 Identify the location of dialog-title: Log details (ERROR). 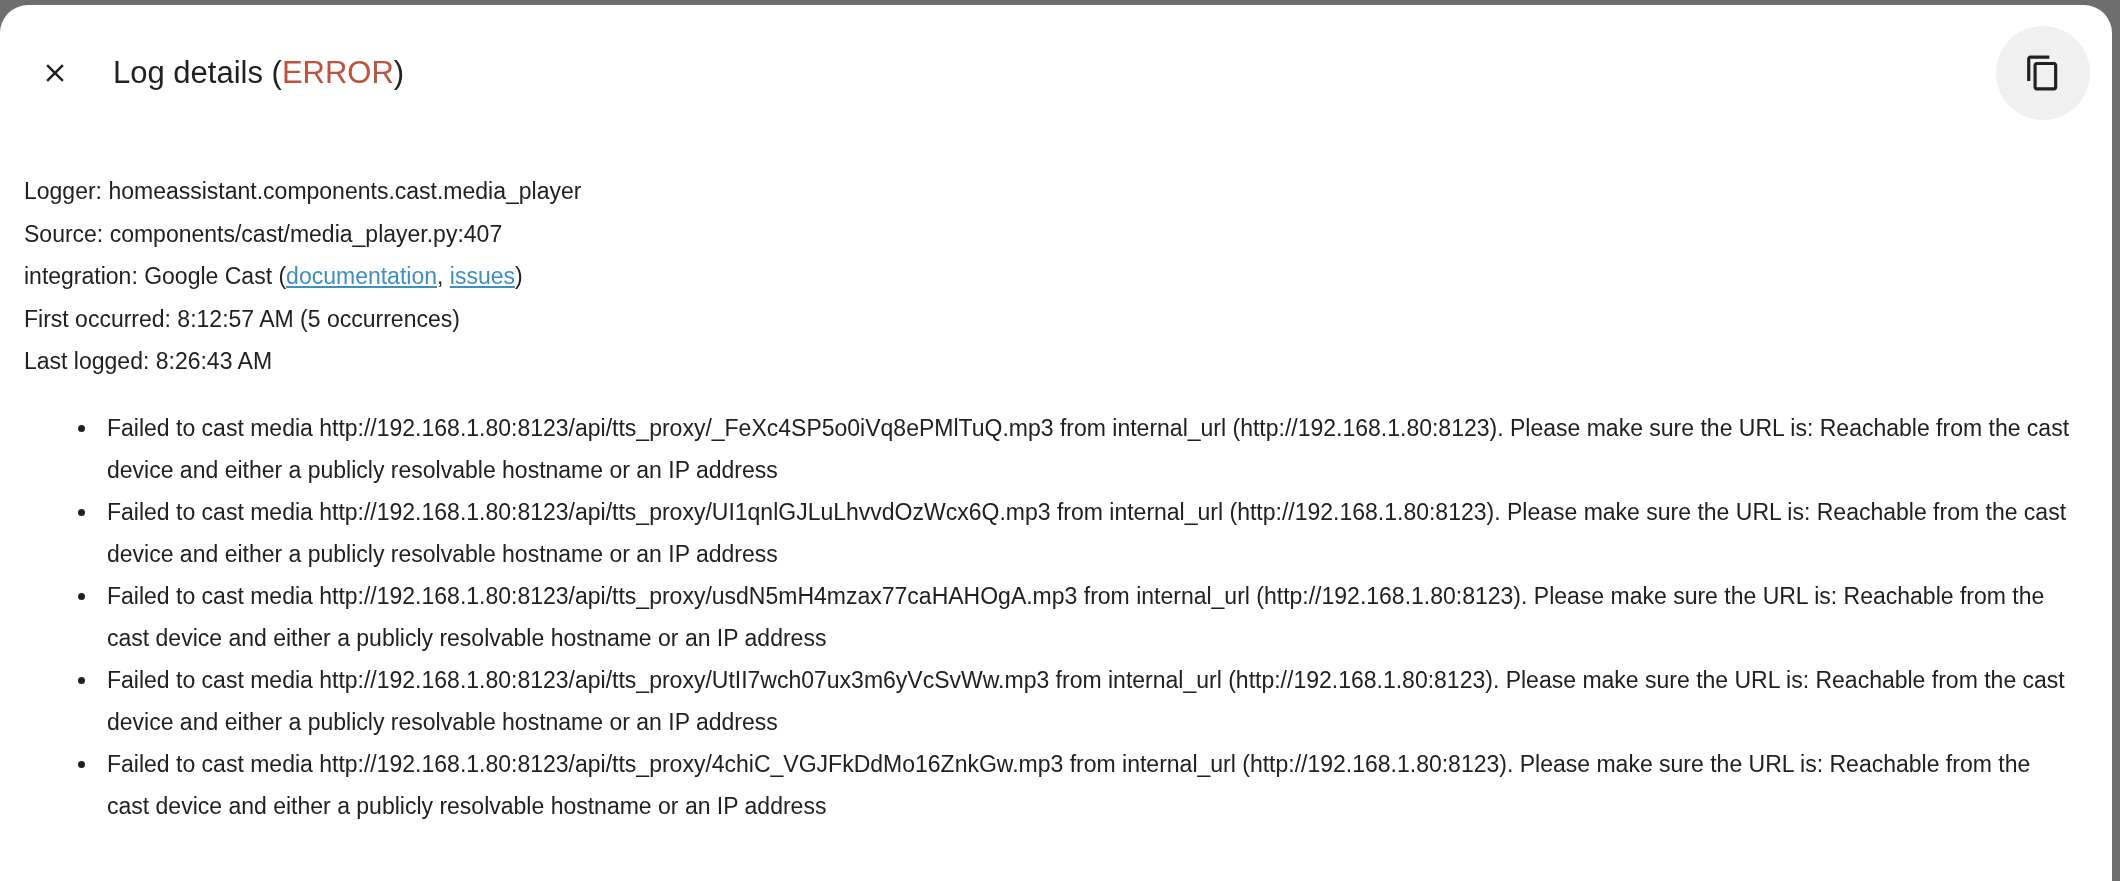
(259, 72).